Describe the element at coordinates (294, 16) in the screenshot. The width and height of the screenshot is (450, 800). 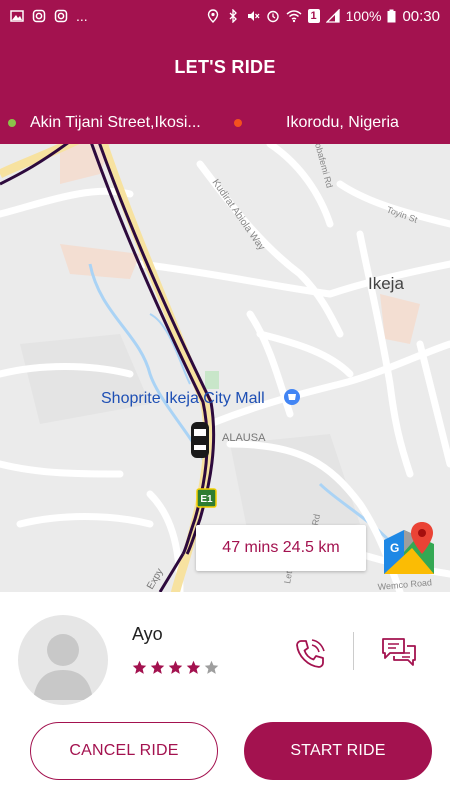
I see `wifi-icon` at that location.